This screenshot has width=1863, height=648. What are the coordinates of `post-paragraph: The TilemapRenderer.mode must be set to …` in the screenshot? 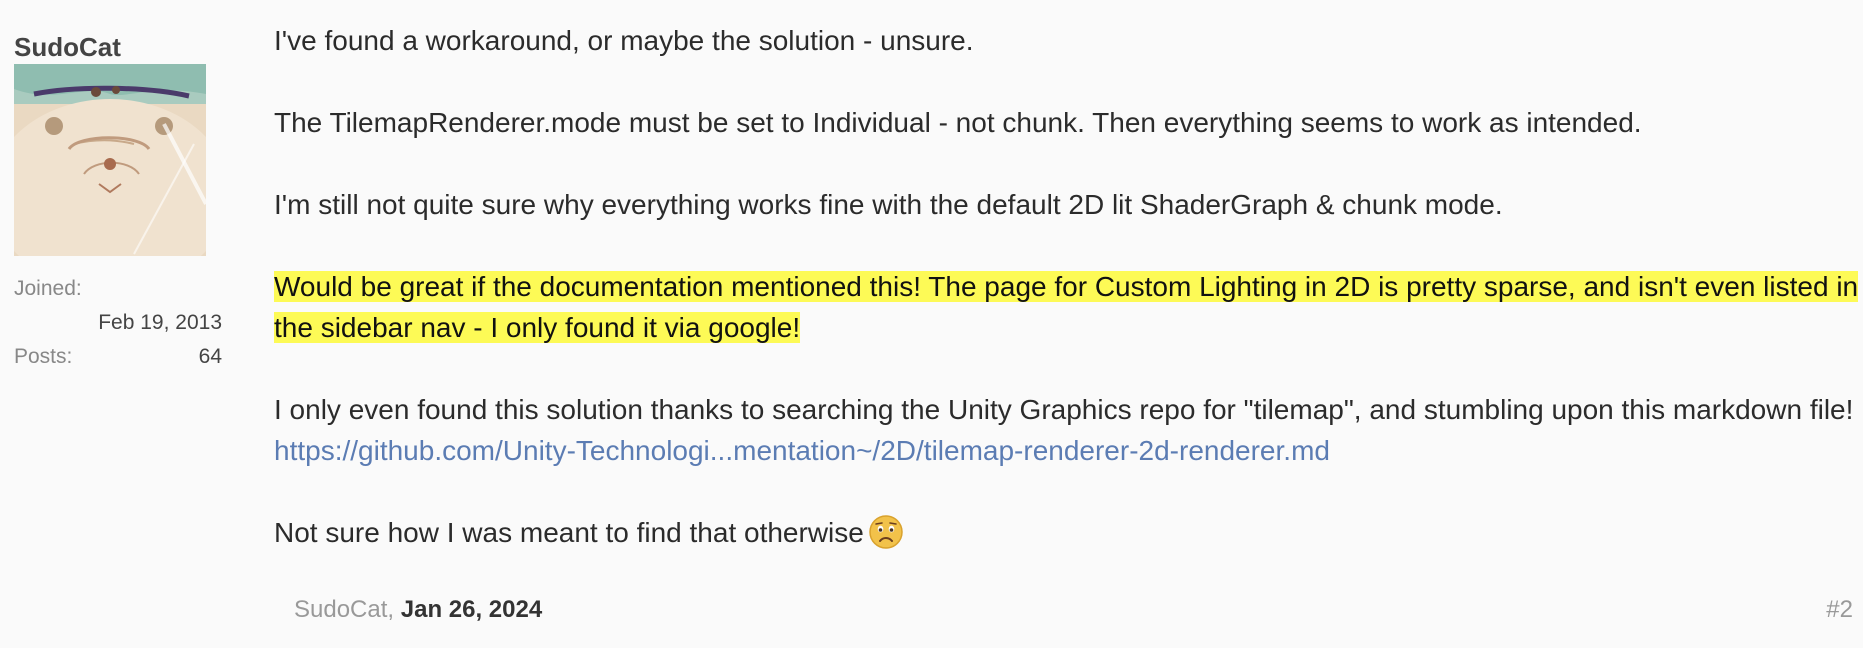 It's located at (958, 122).